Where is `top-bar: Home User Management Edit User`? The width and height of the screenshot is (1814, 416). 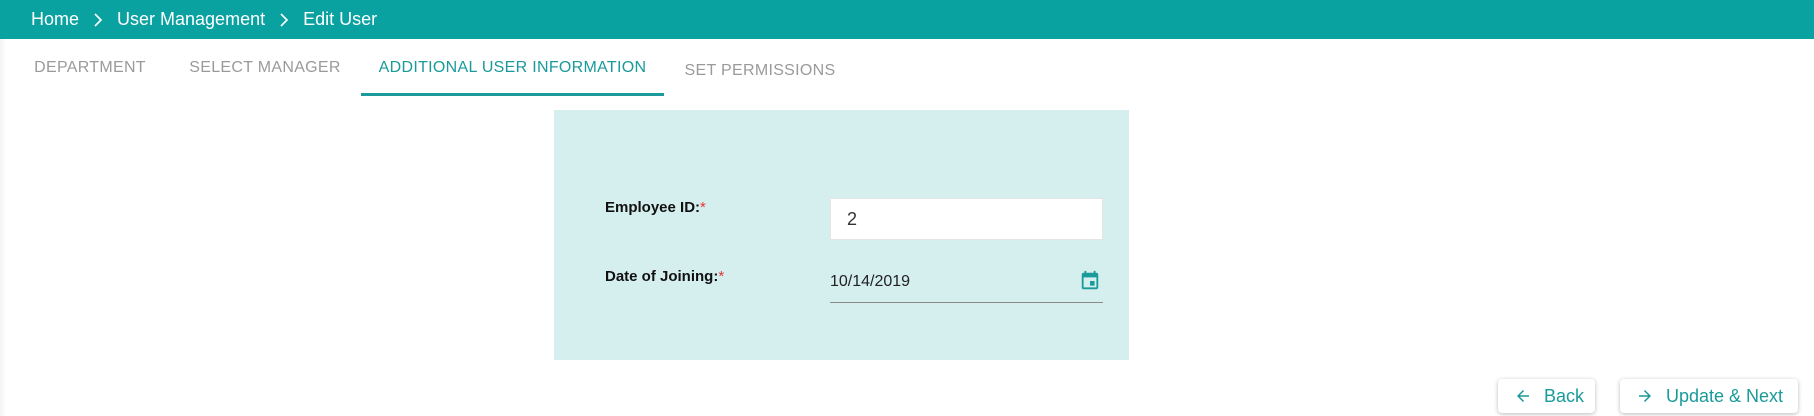
top-bar: Home User Management Edit User is located at coordinates (907, 19).